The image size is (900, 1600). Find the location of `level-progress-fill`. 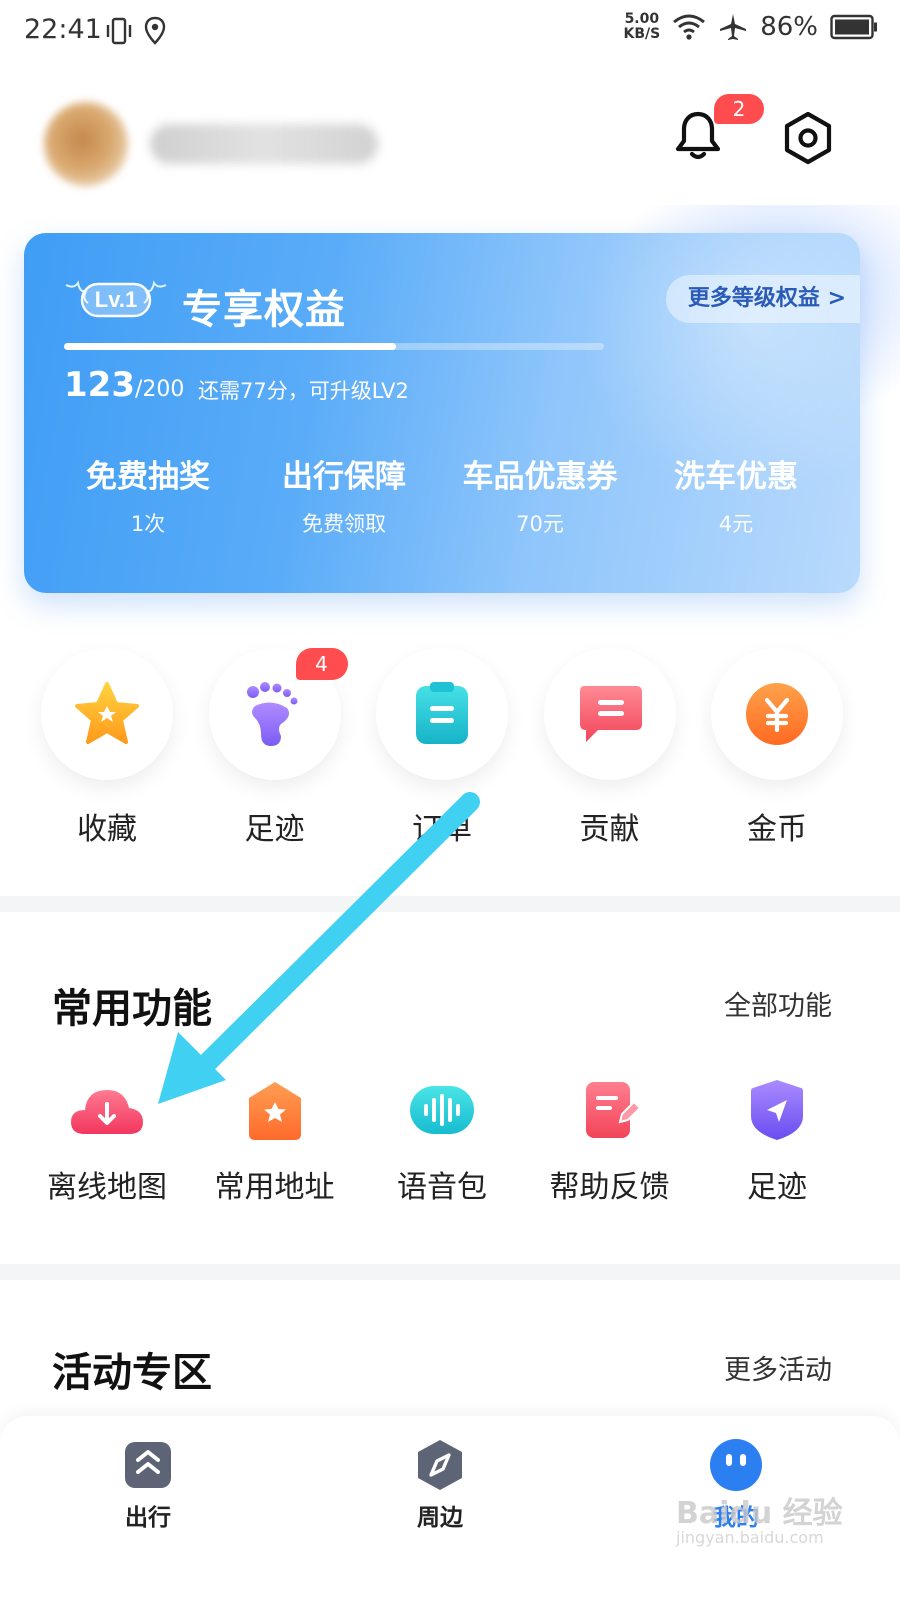

level-progress-fill is located at coordinates (230, 346).